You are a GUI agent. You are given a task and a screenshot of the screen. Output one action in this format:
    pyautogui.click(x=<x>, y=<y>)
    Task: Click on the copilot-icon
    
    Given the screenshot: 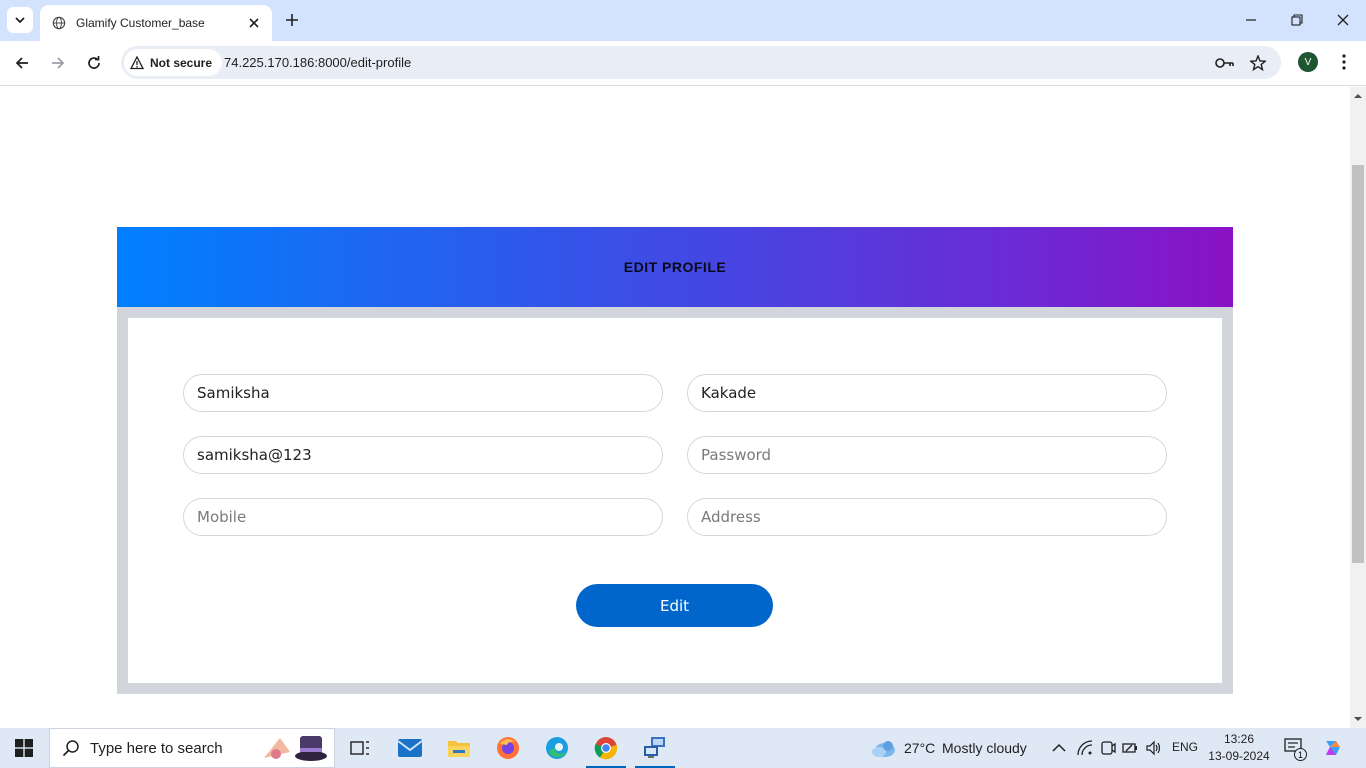 What is the action you would take?
    pyautogui.click(x=1333, y=750)
    